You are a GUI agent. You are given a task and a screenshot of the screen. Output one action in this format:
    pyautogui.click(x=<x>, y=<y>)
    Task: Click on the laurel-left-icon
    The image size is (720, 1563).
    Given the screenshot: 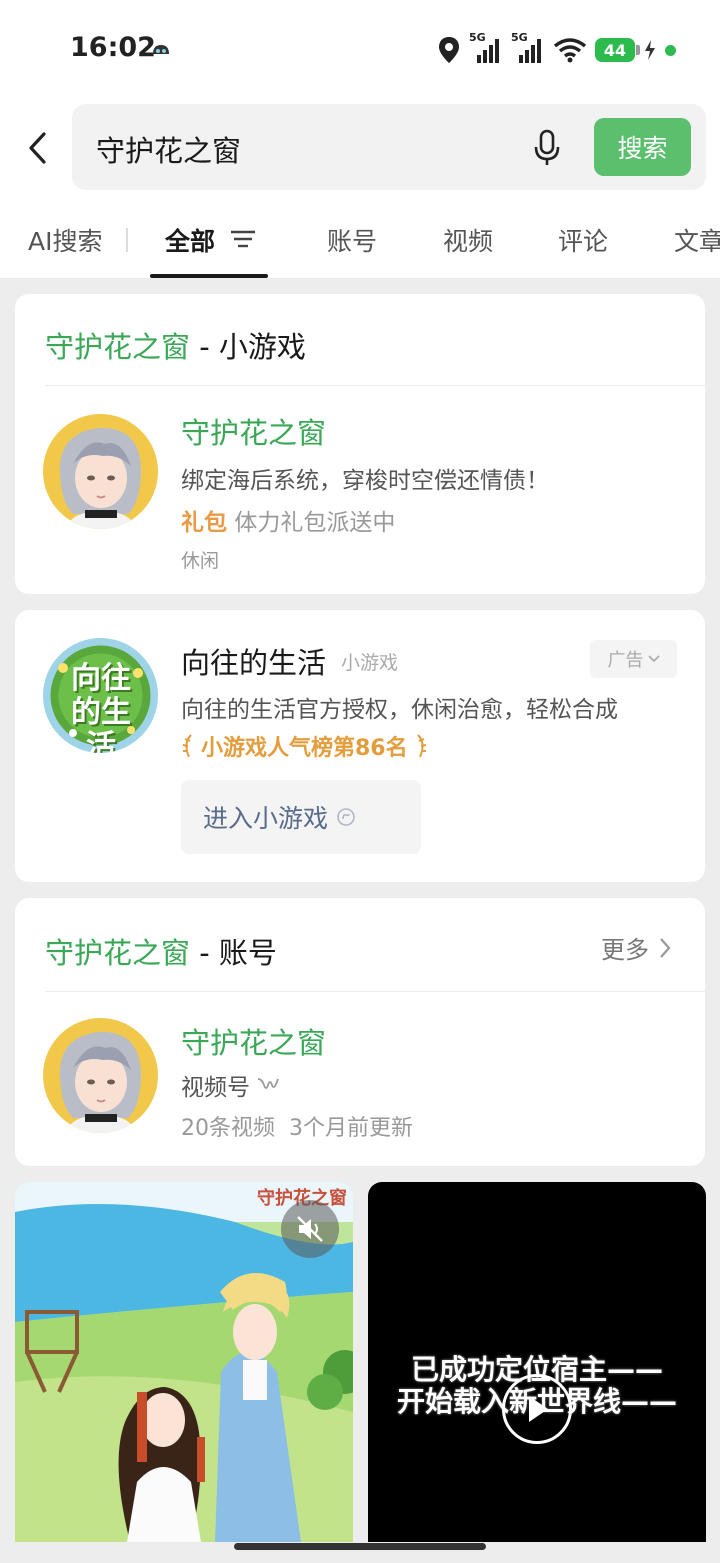 What is the action you would take?
    pyautogui.click(x=187, y=746)
    